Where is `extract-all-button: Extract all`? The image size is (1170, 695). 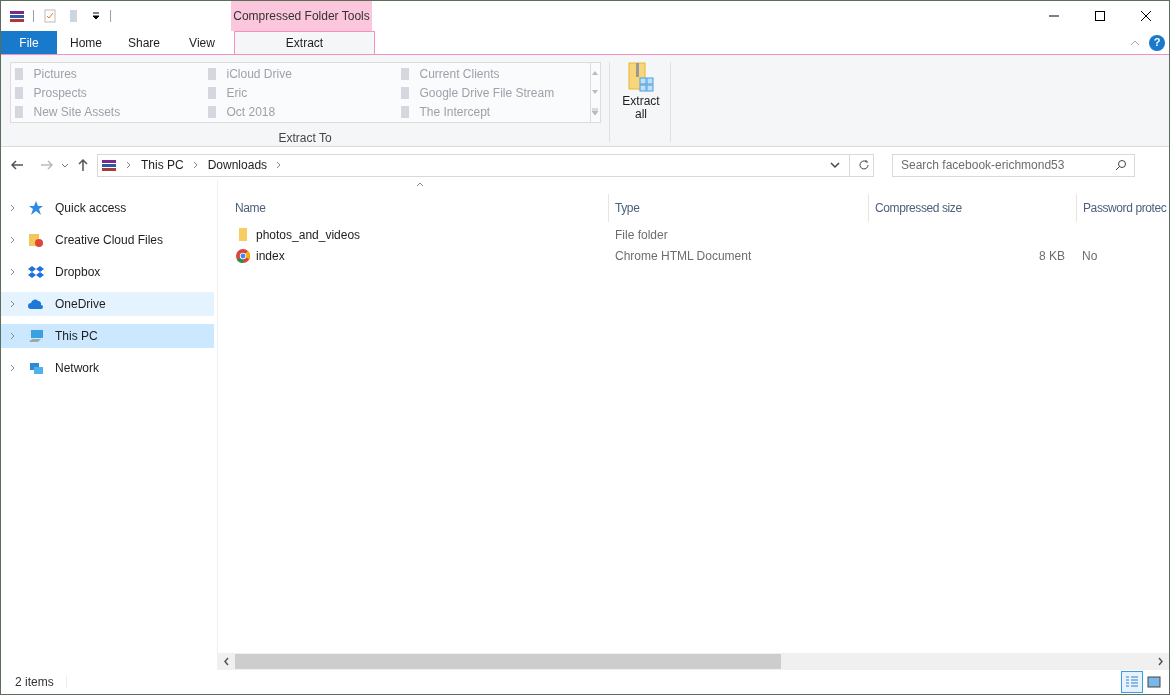 extract-all-button: Extract all is located at coordinates (641, 93).